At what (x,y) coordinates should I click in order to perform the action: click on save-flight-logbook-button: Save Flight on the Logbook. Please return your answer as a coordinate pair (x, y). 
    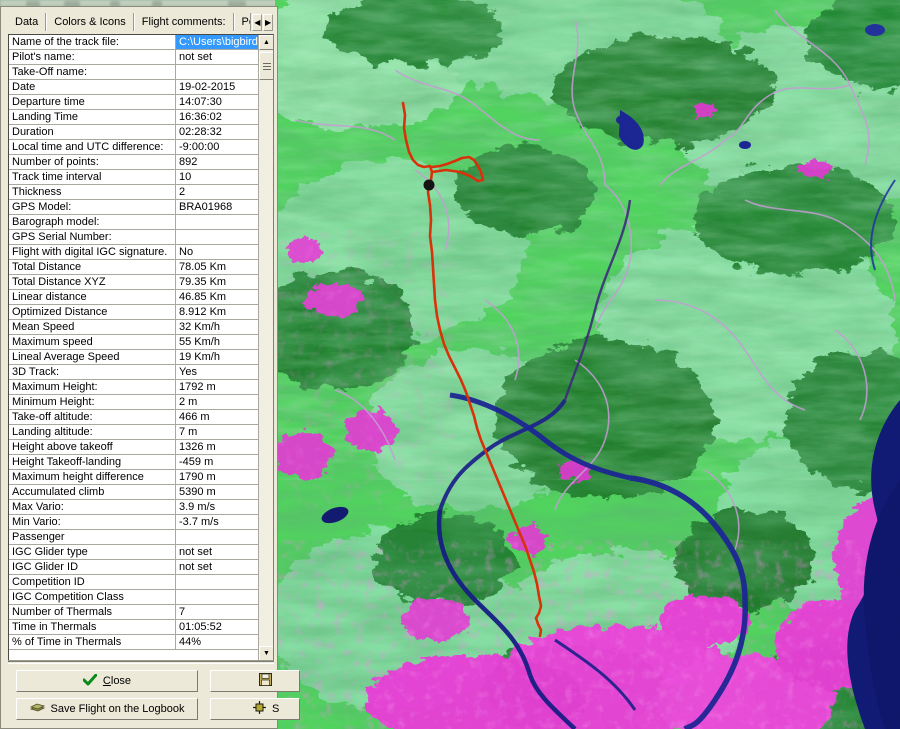
    Looking at the image, I should click on (107, 709).